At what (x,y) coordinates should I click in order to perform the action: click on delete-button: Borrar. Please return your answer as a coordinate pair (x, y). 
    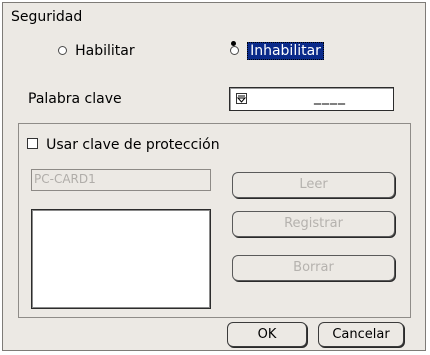
    Looking at the image, I should click on (313, 268).